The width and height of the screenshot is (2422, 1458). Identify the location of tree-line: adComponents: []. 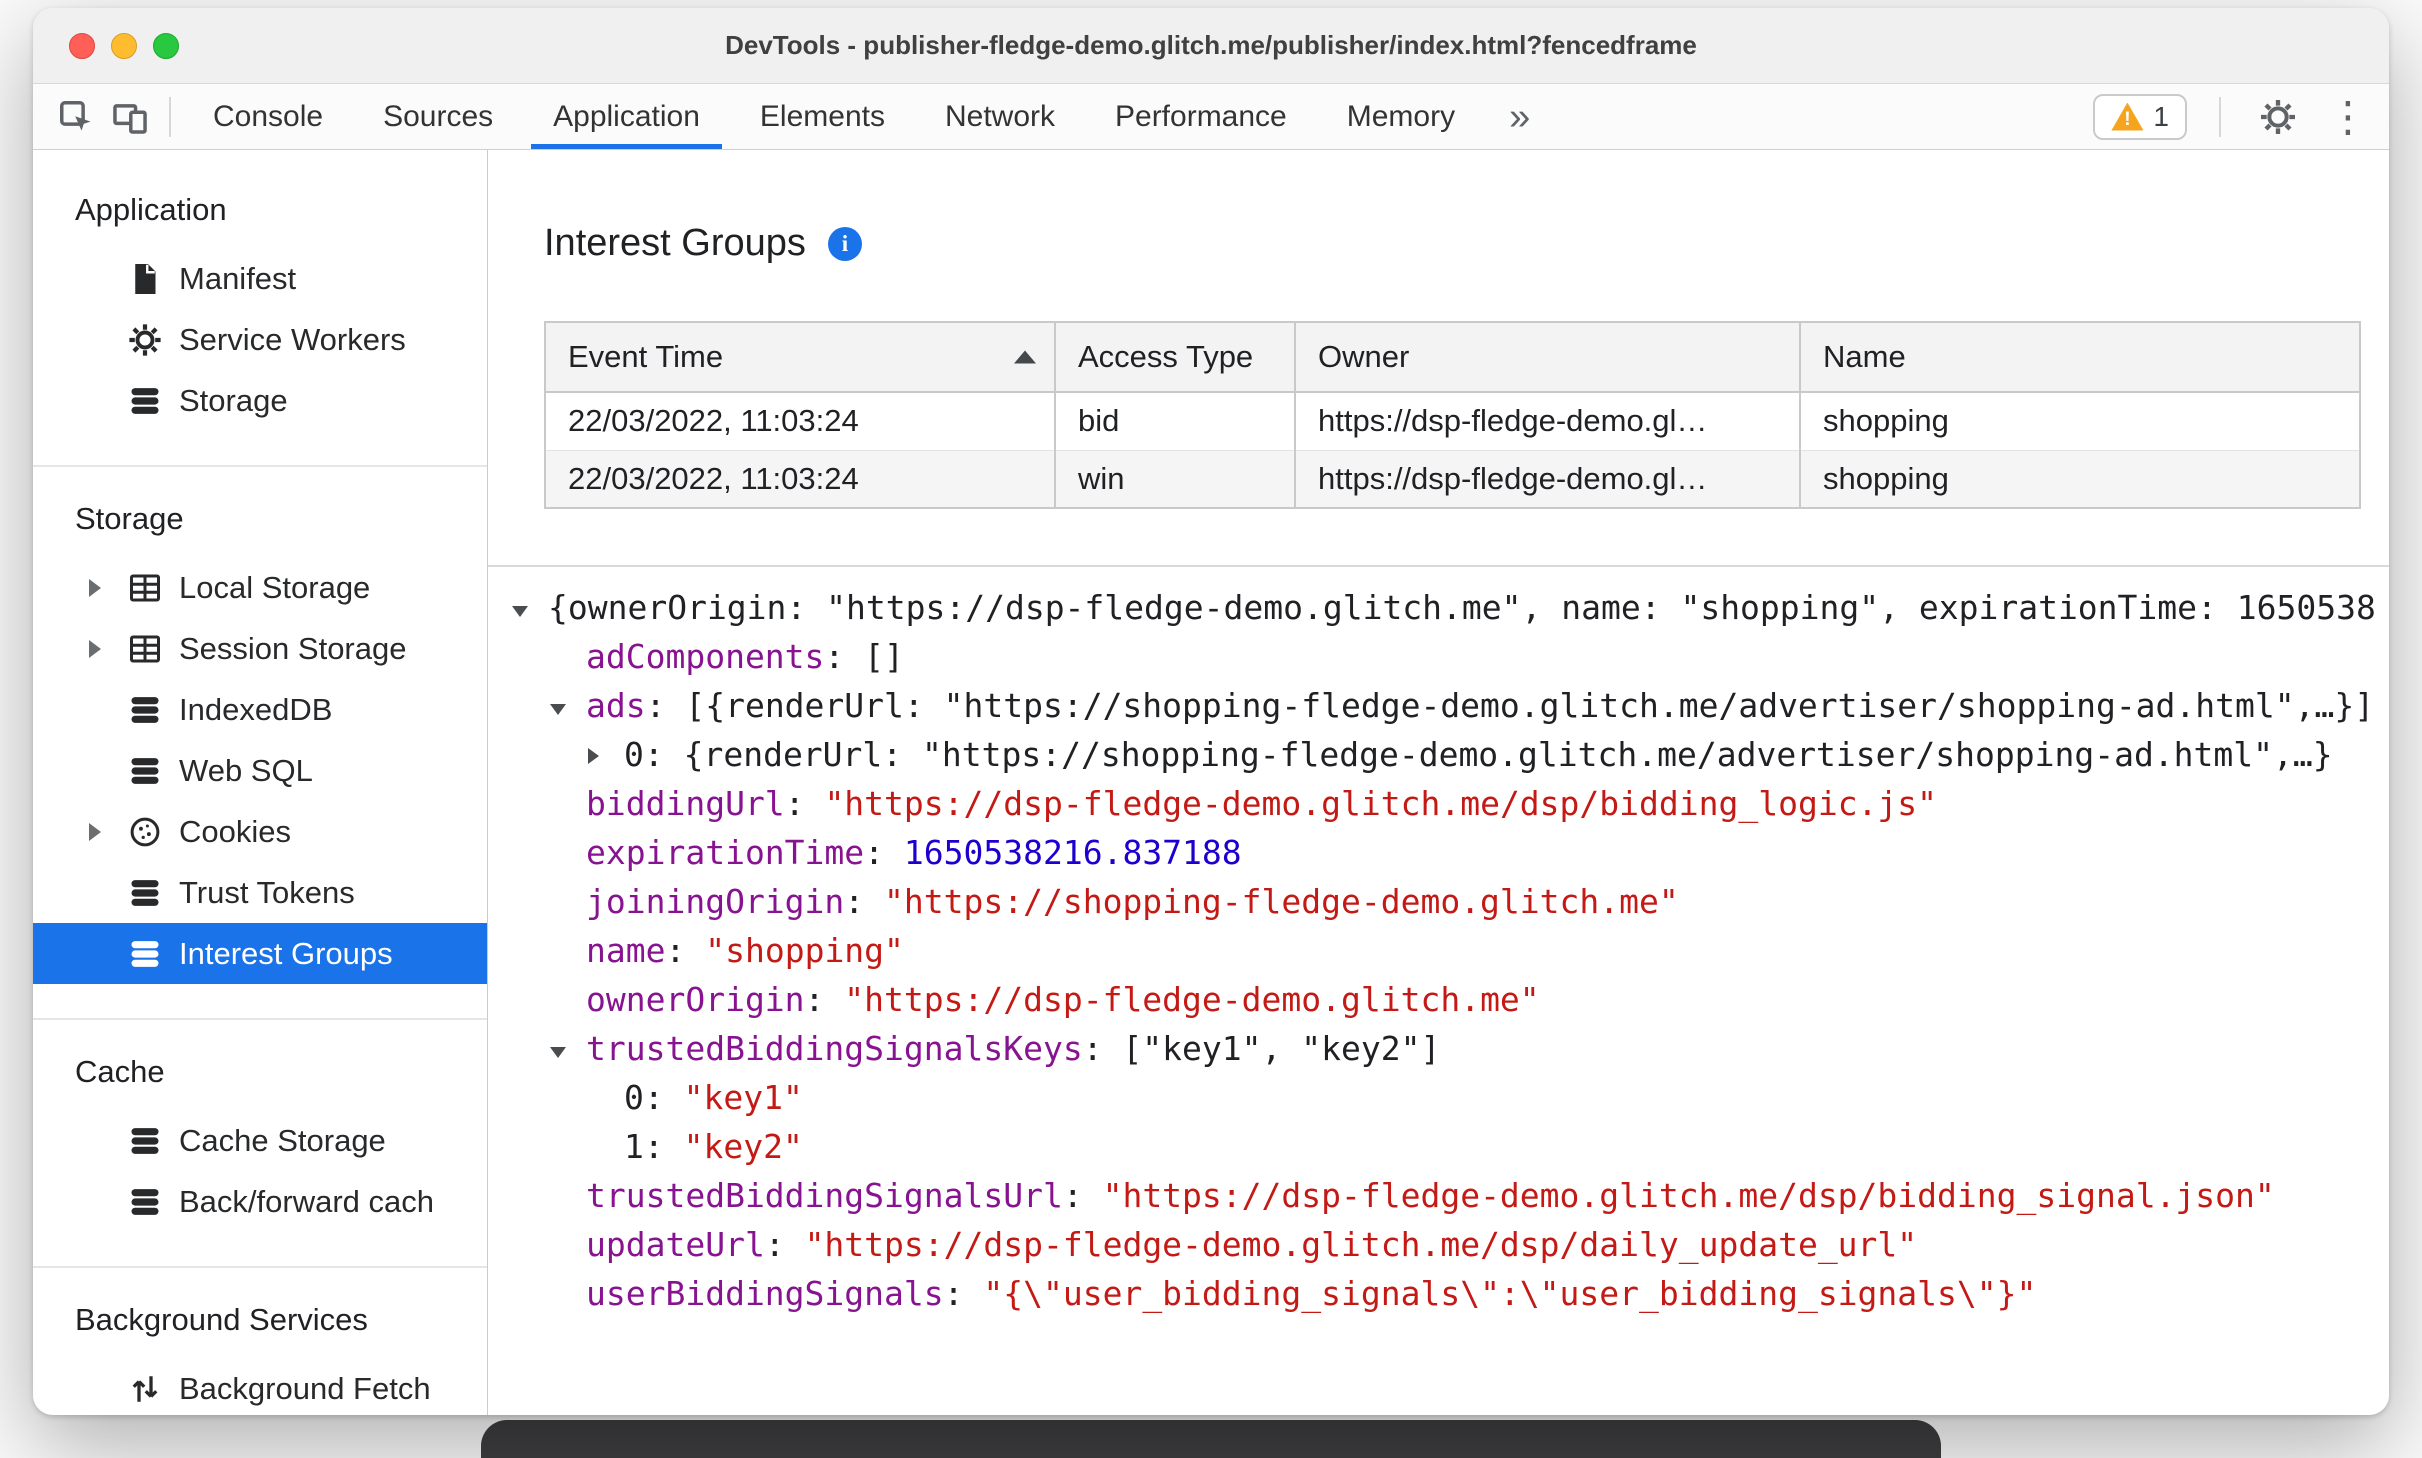
(1449, 656).